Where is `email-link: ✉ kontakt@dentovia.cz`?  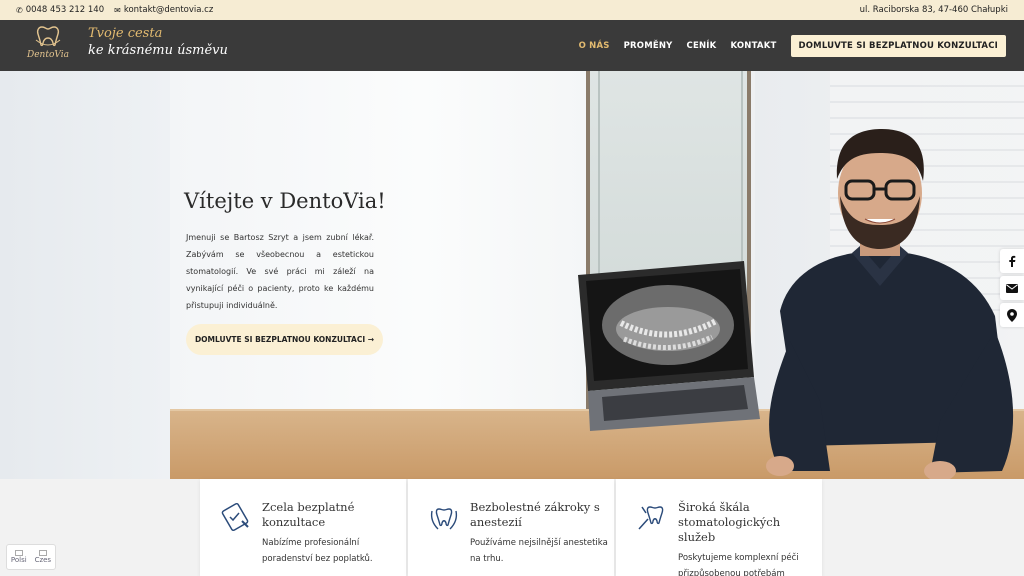
email-link: ✉ kontakt@dentovia.cz is located at coordinates (163, 10).